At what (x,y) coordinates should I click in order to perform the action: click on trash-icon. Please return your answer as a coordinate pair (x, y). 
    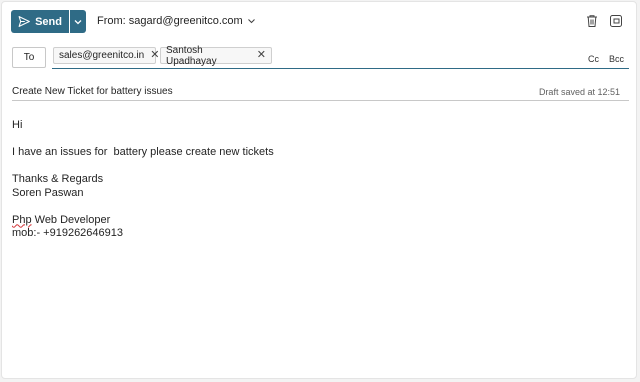
    Looking at the image, I should click on (592, 21).